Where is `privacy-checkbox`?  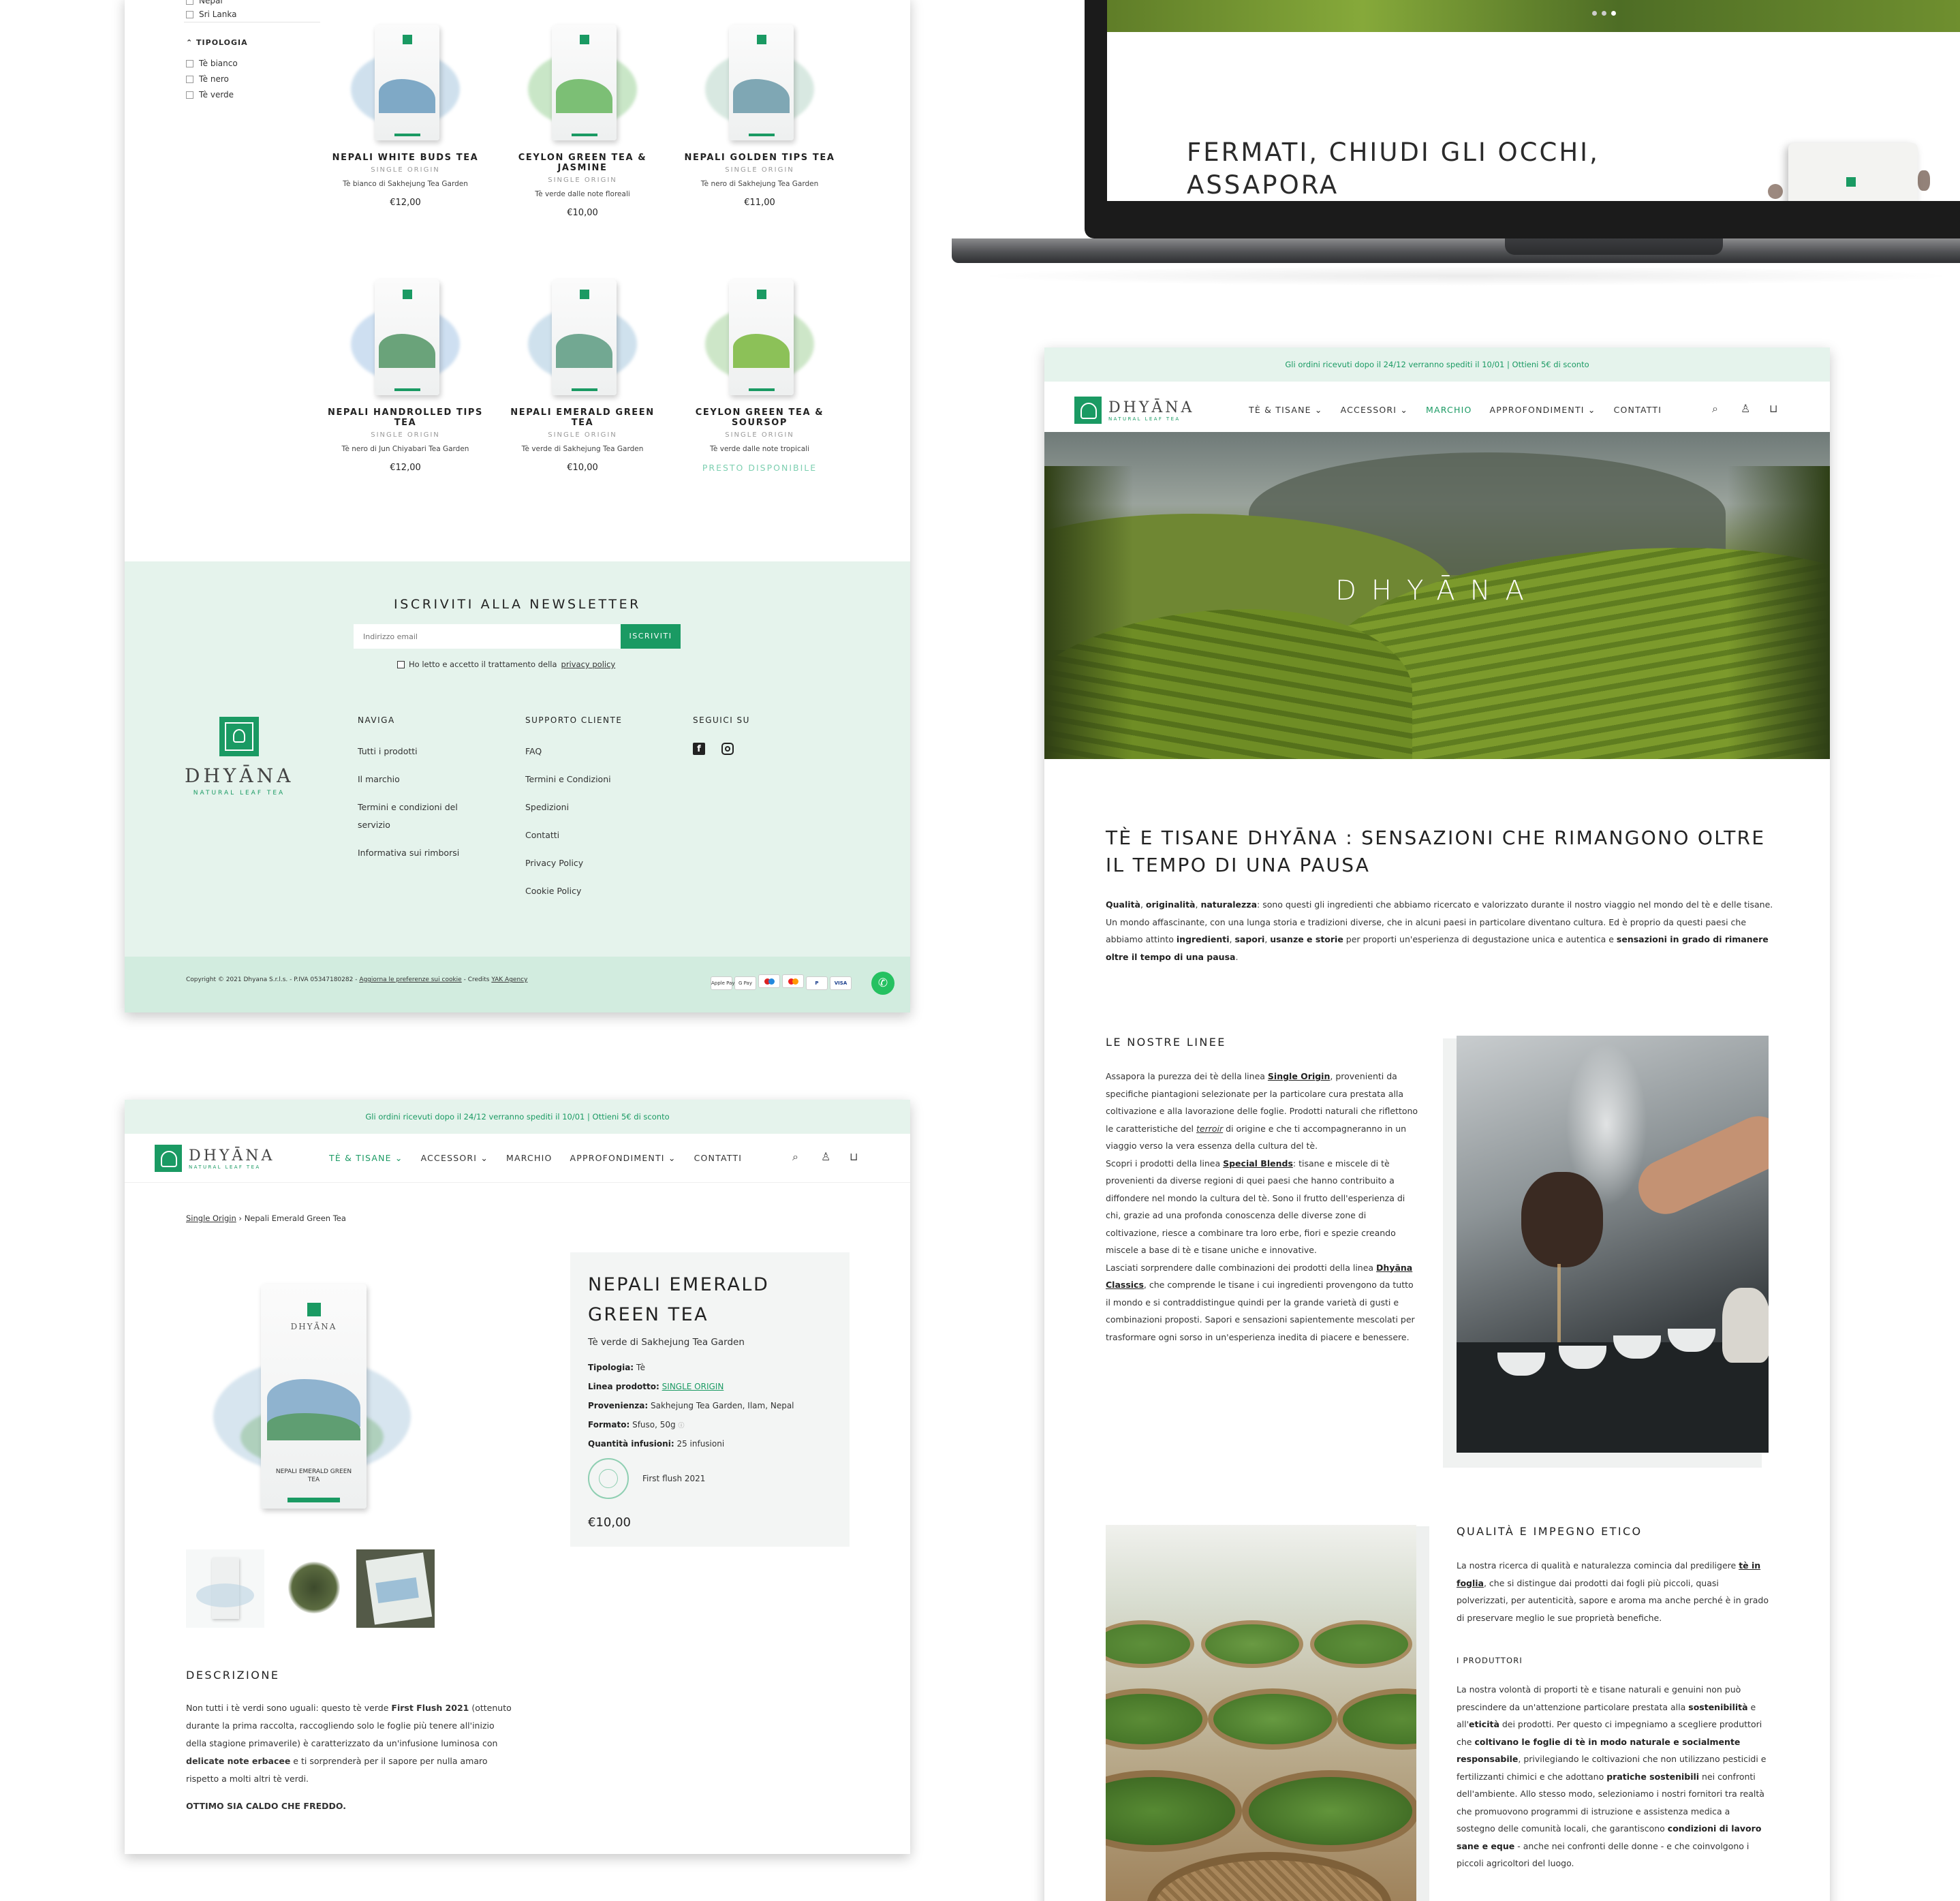
privacy-checkbox is located at coordinates (401, 664).